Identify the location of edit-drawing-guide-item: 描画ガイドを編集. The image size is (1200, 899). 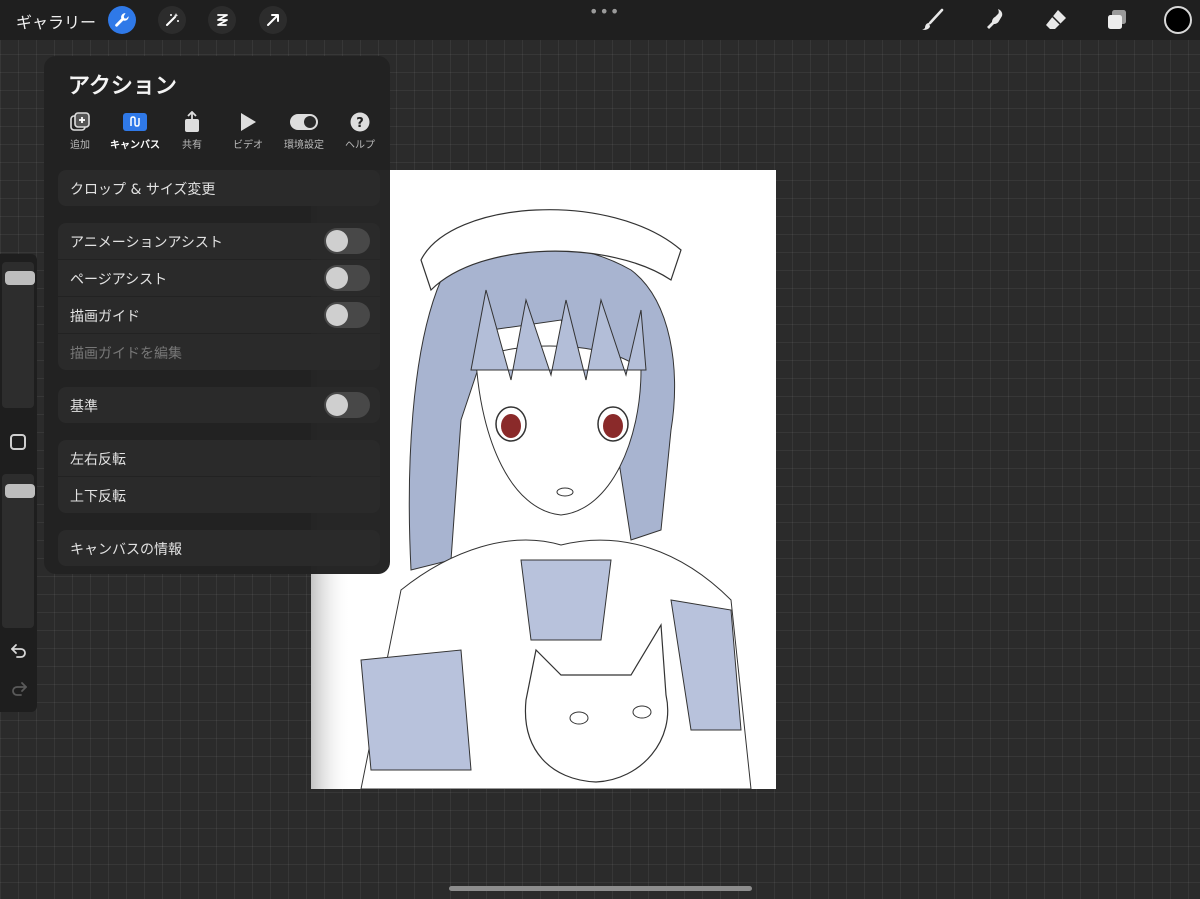
(219, 352).